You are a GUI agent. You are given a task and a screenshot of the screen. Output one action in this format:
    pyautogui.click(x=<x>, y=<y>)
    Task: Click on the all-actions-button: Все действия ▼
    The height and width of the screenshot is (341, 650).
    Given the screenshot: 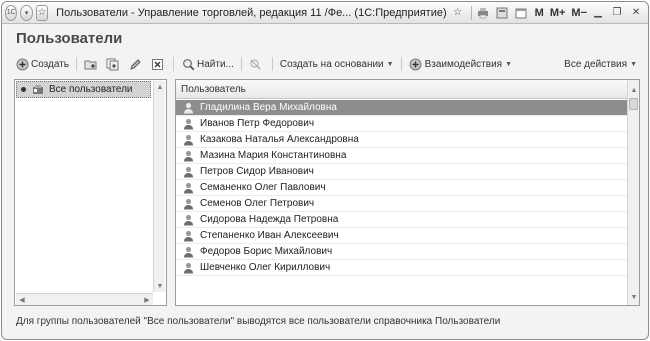 What is the action you would take?
    pyautogui.click(x=600, y=64)
    